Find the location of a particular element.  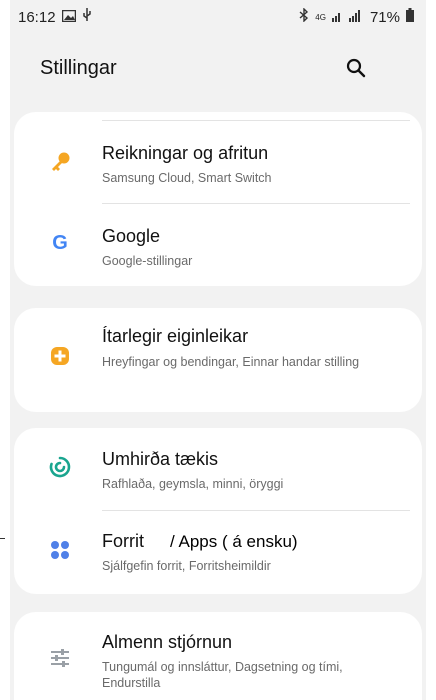

search-icon is located at coordinates (356, 68).